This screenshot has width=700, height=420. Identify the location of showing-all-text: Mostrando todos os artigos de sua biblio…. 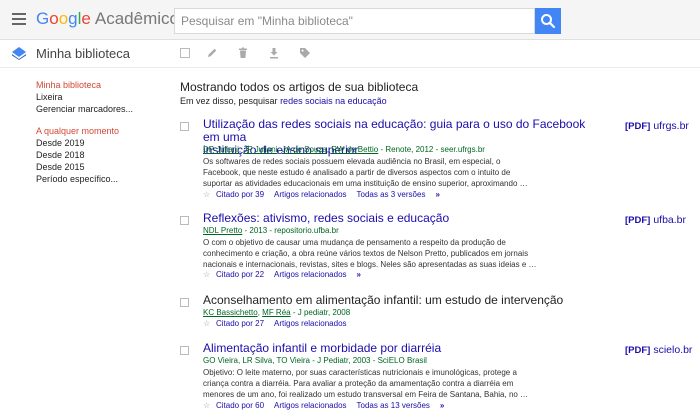
(299, 87).